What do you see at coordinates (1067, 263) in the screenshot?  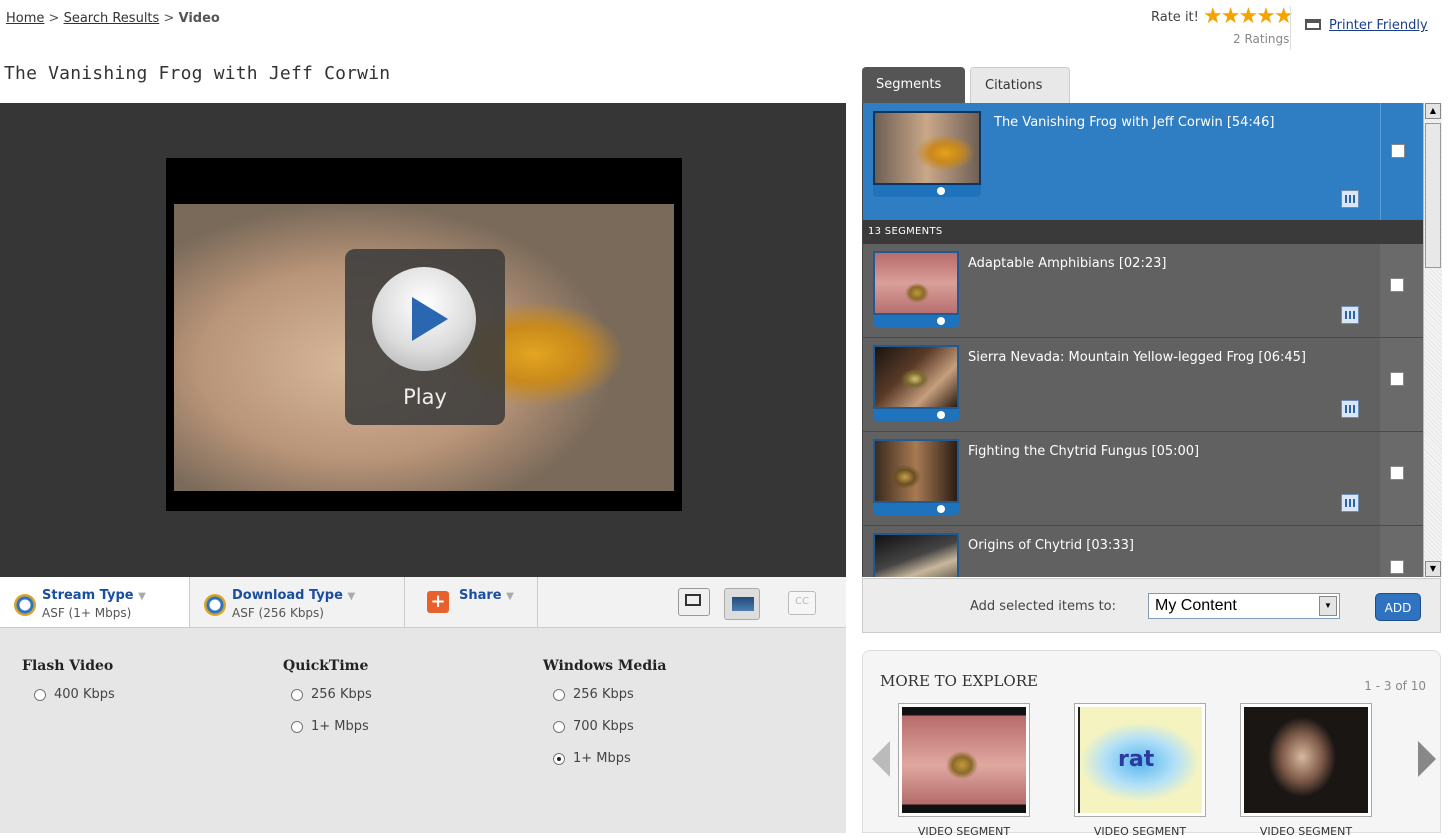 I see `segment-title: Adaptable Amphibians [02:23]` at bounding box center [1067, 263].